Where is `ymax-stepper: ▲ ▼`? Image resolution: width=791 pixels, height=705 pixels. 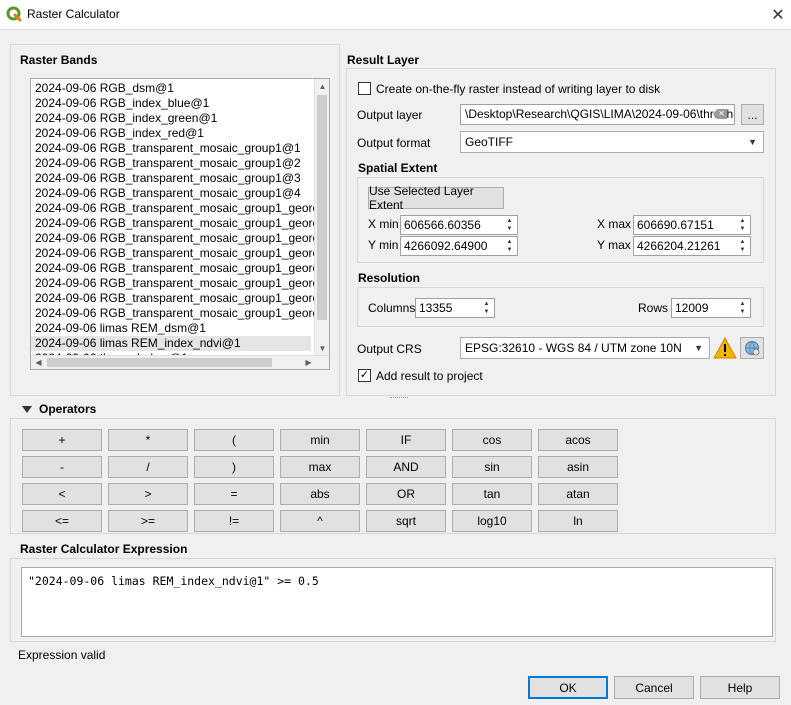
ymax-stepper: ▲ ▼ is located at coordinates (742, 246).